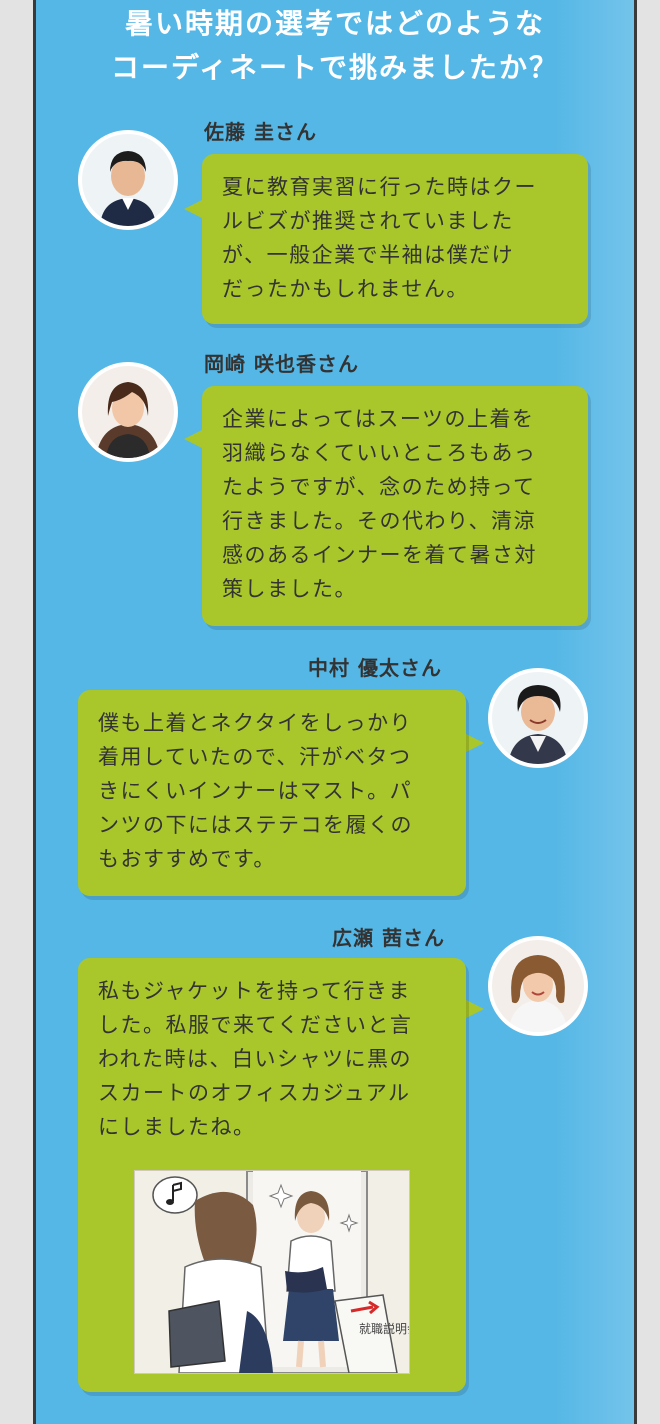 This screenshot has height=1424, width=660. I want to click on bubble-line: にしましたね。, so click(177, 1127).